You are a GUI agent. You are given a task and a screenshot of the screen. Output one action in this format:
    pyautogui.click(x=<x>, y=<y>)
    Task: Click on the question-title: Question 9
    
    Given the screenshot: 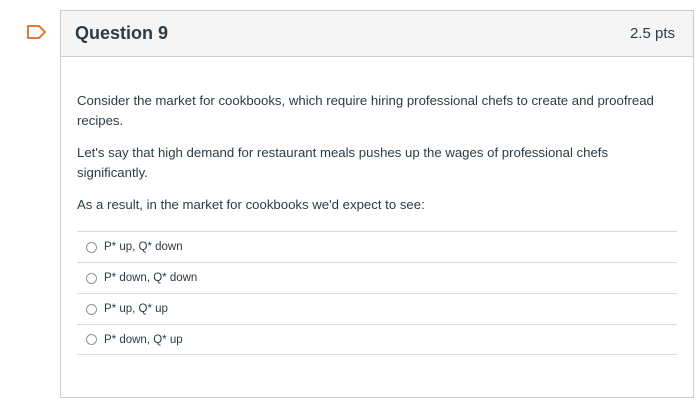 What is the action you would take?
    pyautogui.click(x=122, y=33)
    